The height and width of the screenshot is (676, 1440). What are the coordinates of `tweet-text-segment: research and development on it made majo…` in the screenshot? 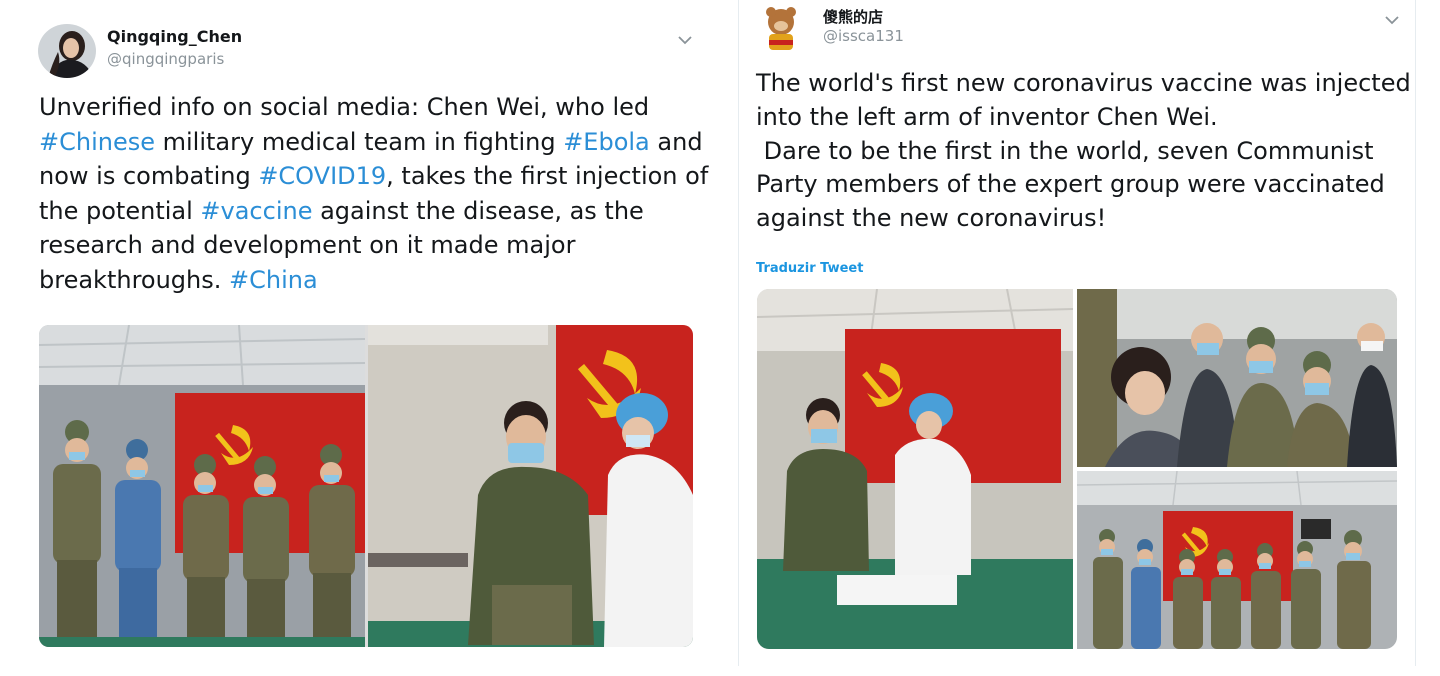 It's located at (307, 245).